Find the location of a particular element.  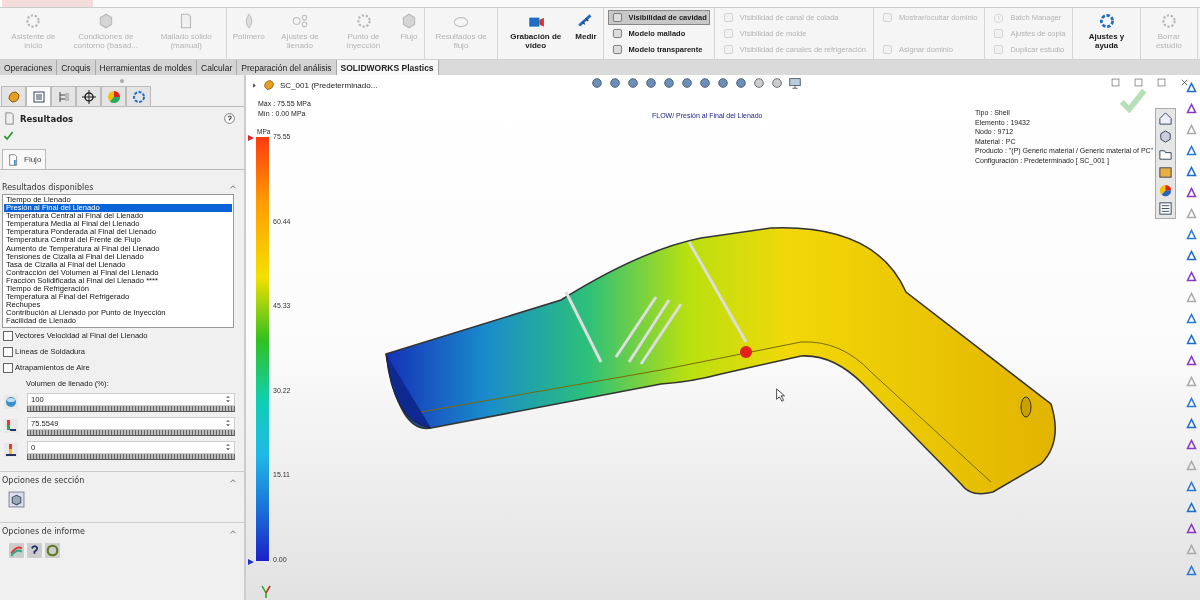

browser-icon is located at coordinates (52, 550).